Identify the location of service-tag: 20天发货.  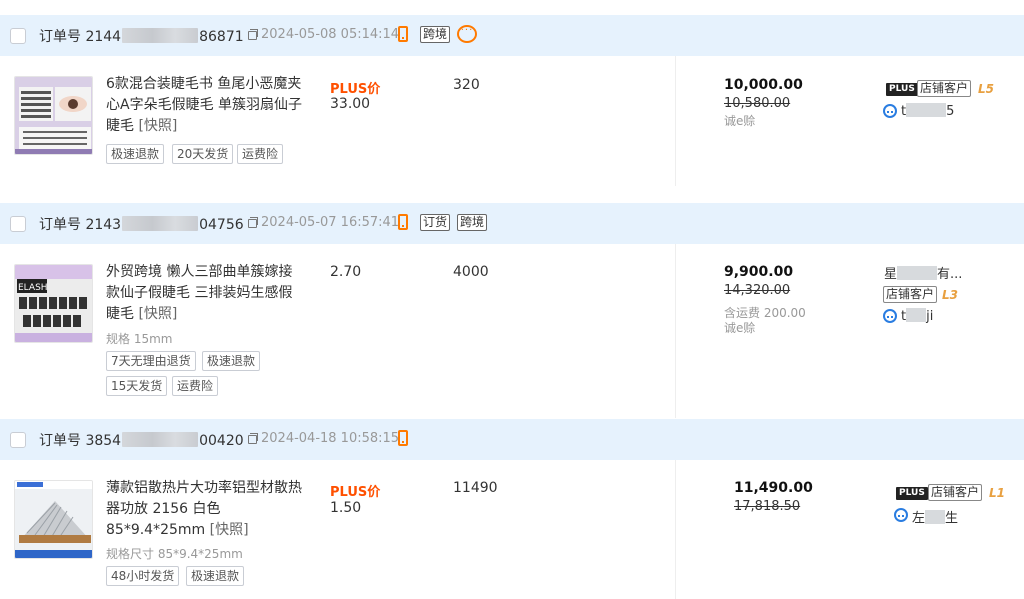
(203, 154).